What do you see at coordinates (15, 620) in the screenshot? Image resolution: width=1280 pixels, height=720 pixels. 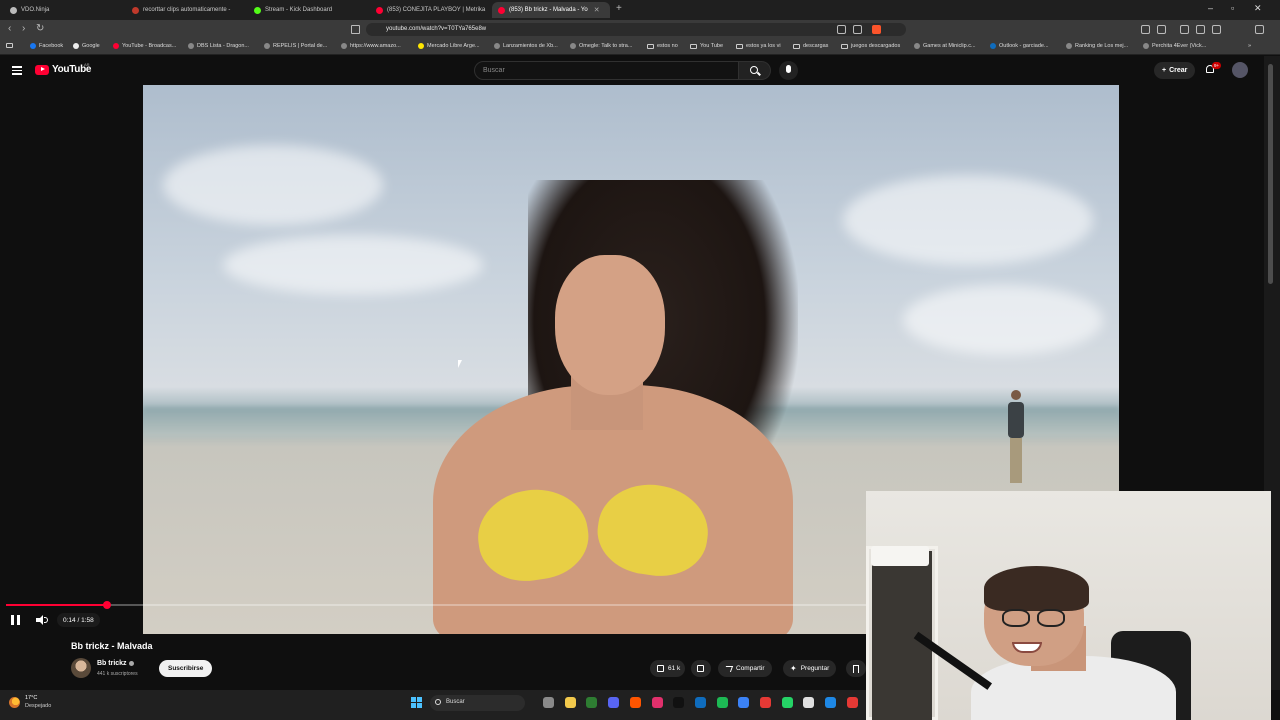 I see `pause-button` at bounding box center [15, 620].